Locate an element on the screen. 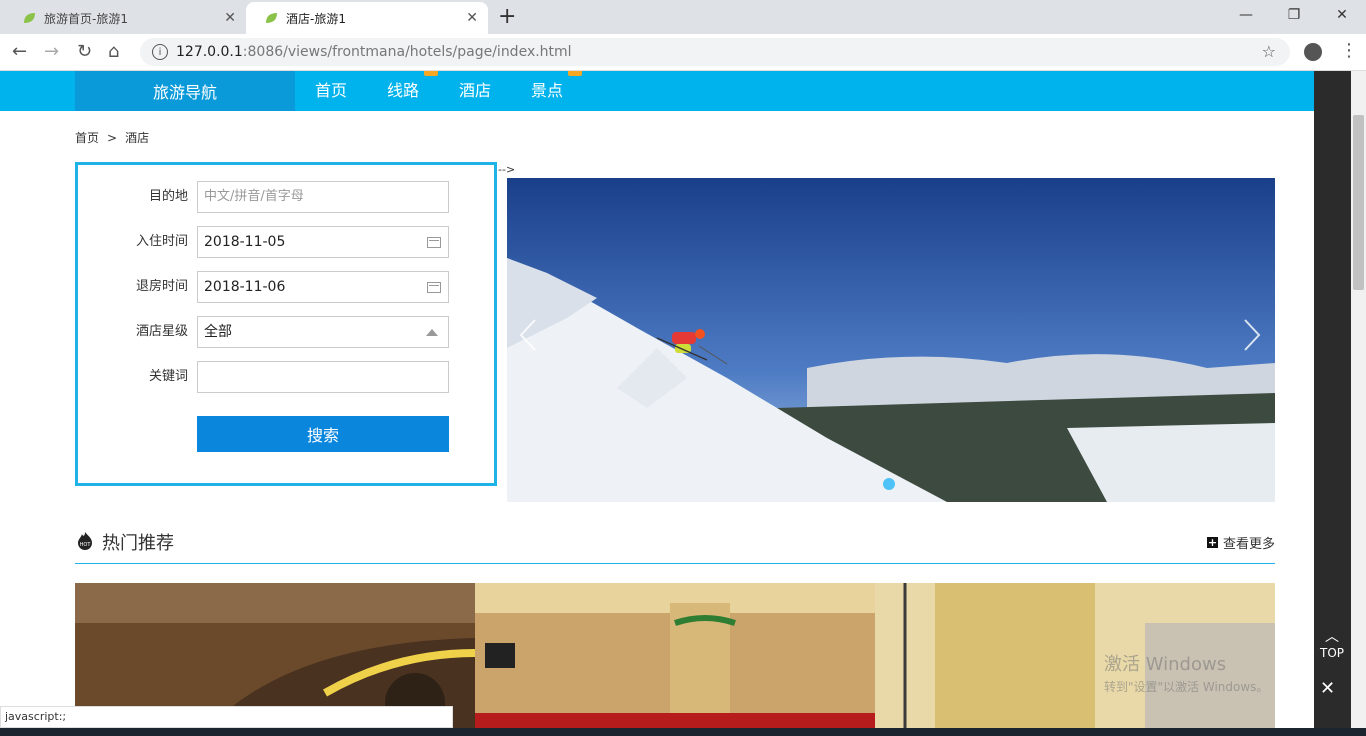  nav-brand: 旅游导航 is located at coordinates (185, 91).